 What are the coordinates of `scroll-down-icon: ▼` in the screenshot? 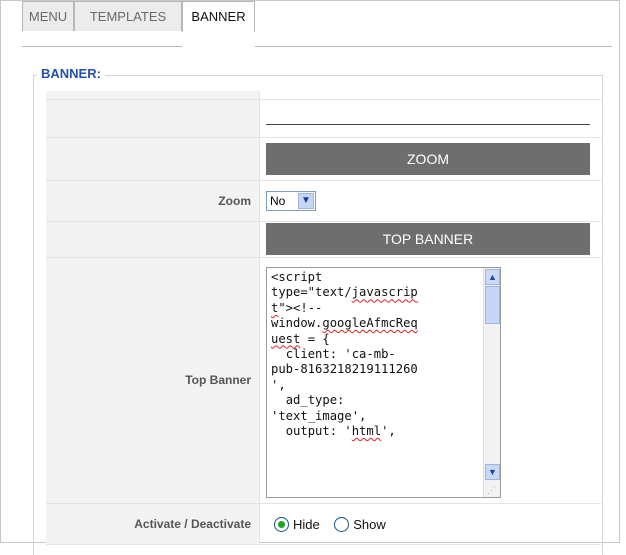 It's located at (492, 472).